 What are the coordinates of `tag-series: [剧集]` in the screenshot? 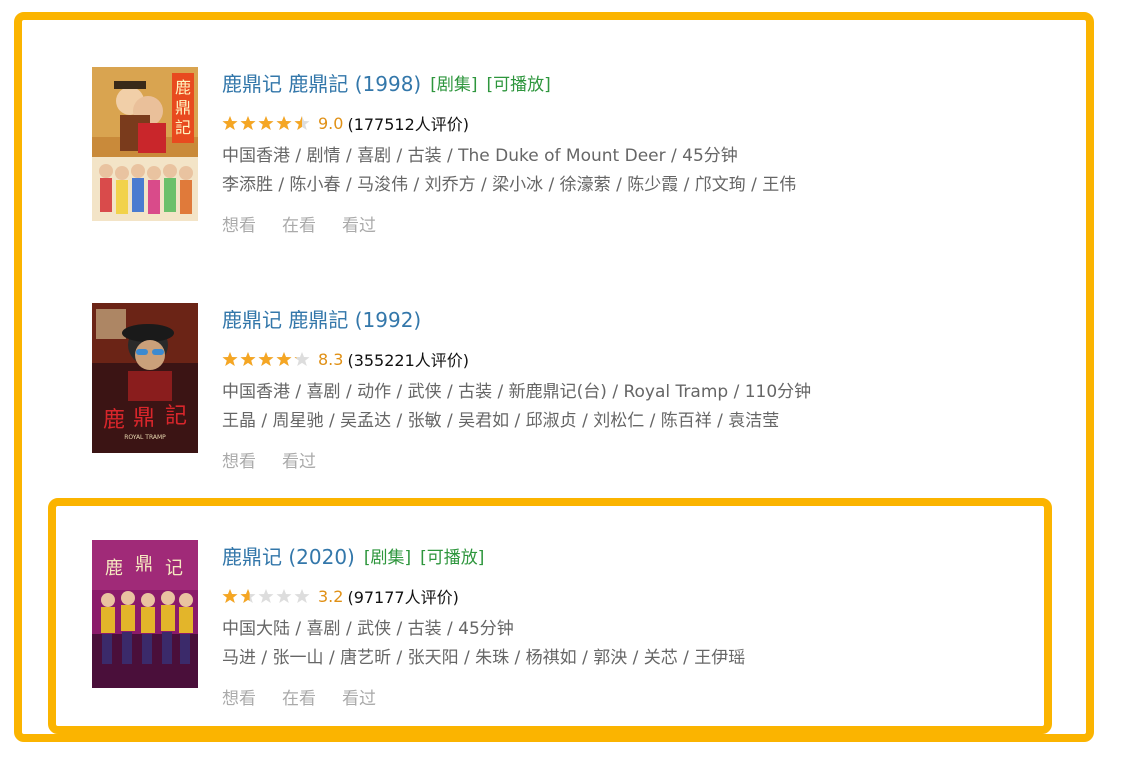 It's located at (453, 82).